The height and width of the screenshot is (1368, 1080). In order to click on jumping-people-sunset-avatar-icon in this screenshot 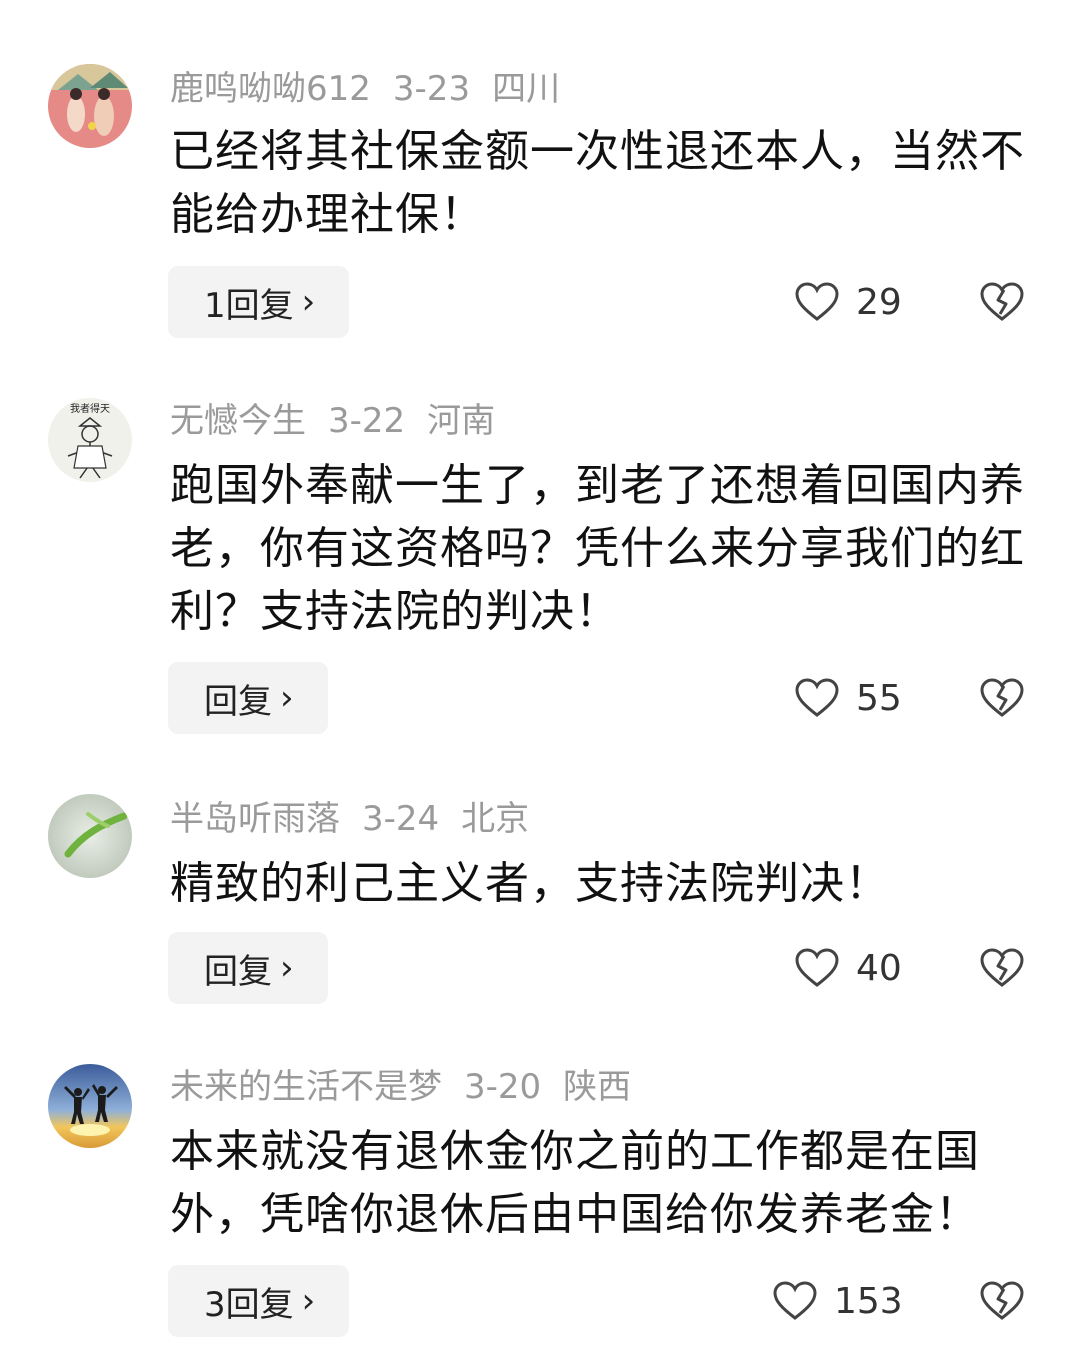, I will do `click(90, 1106)`.